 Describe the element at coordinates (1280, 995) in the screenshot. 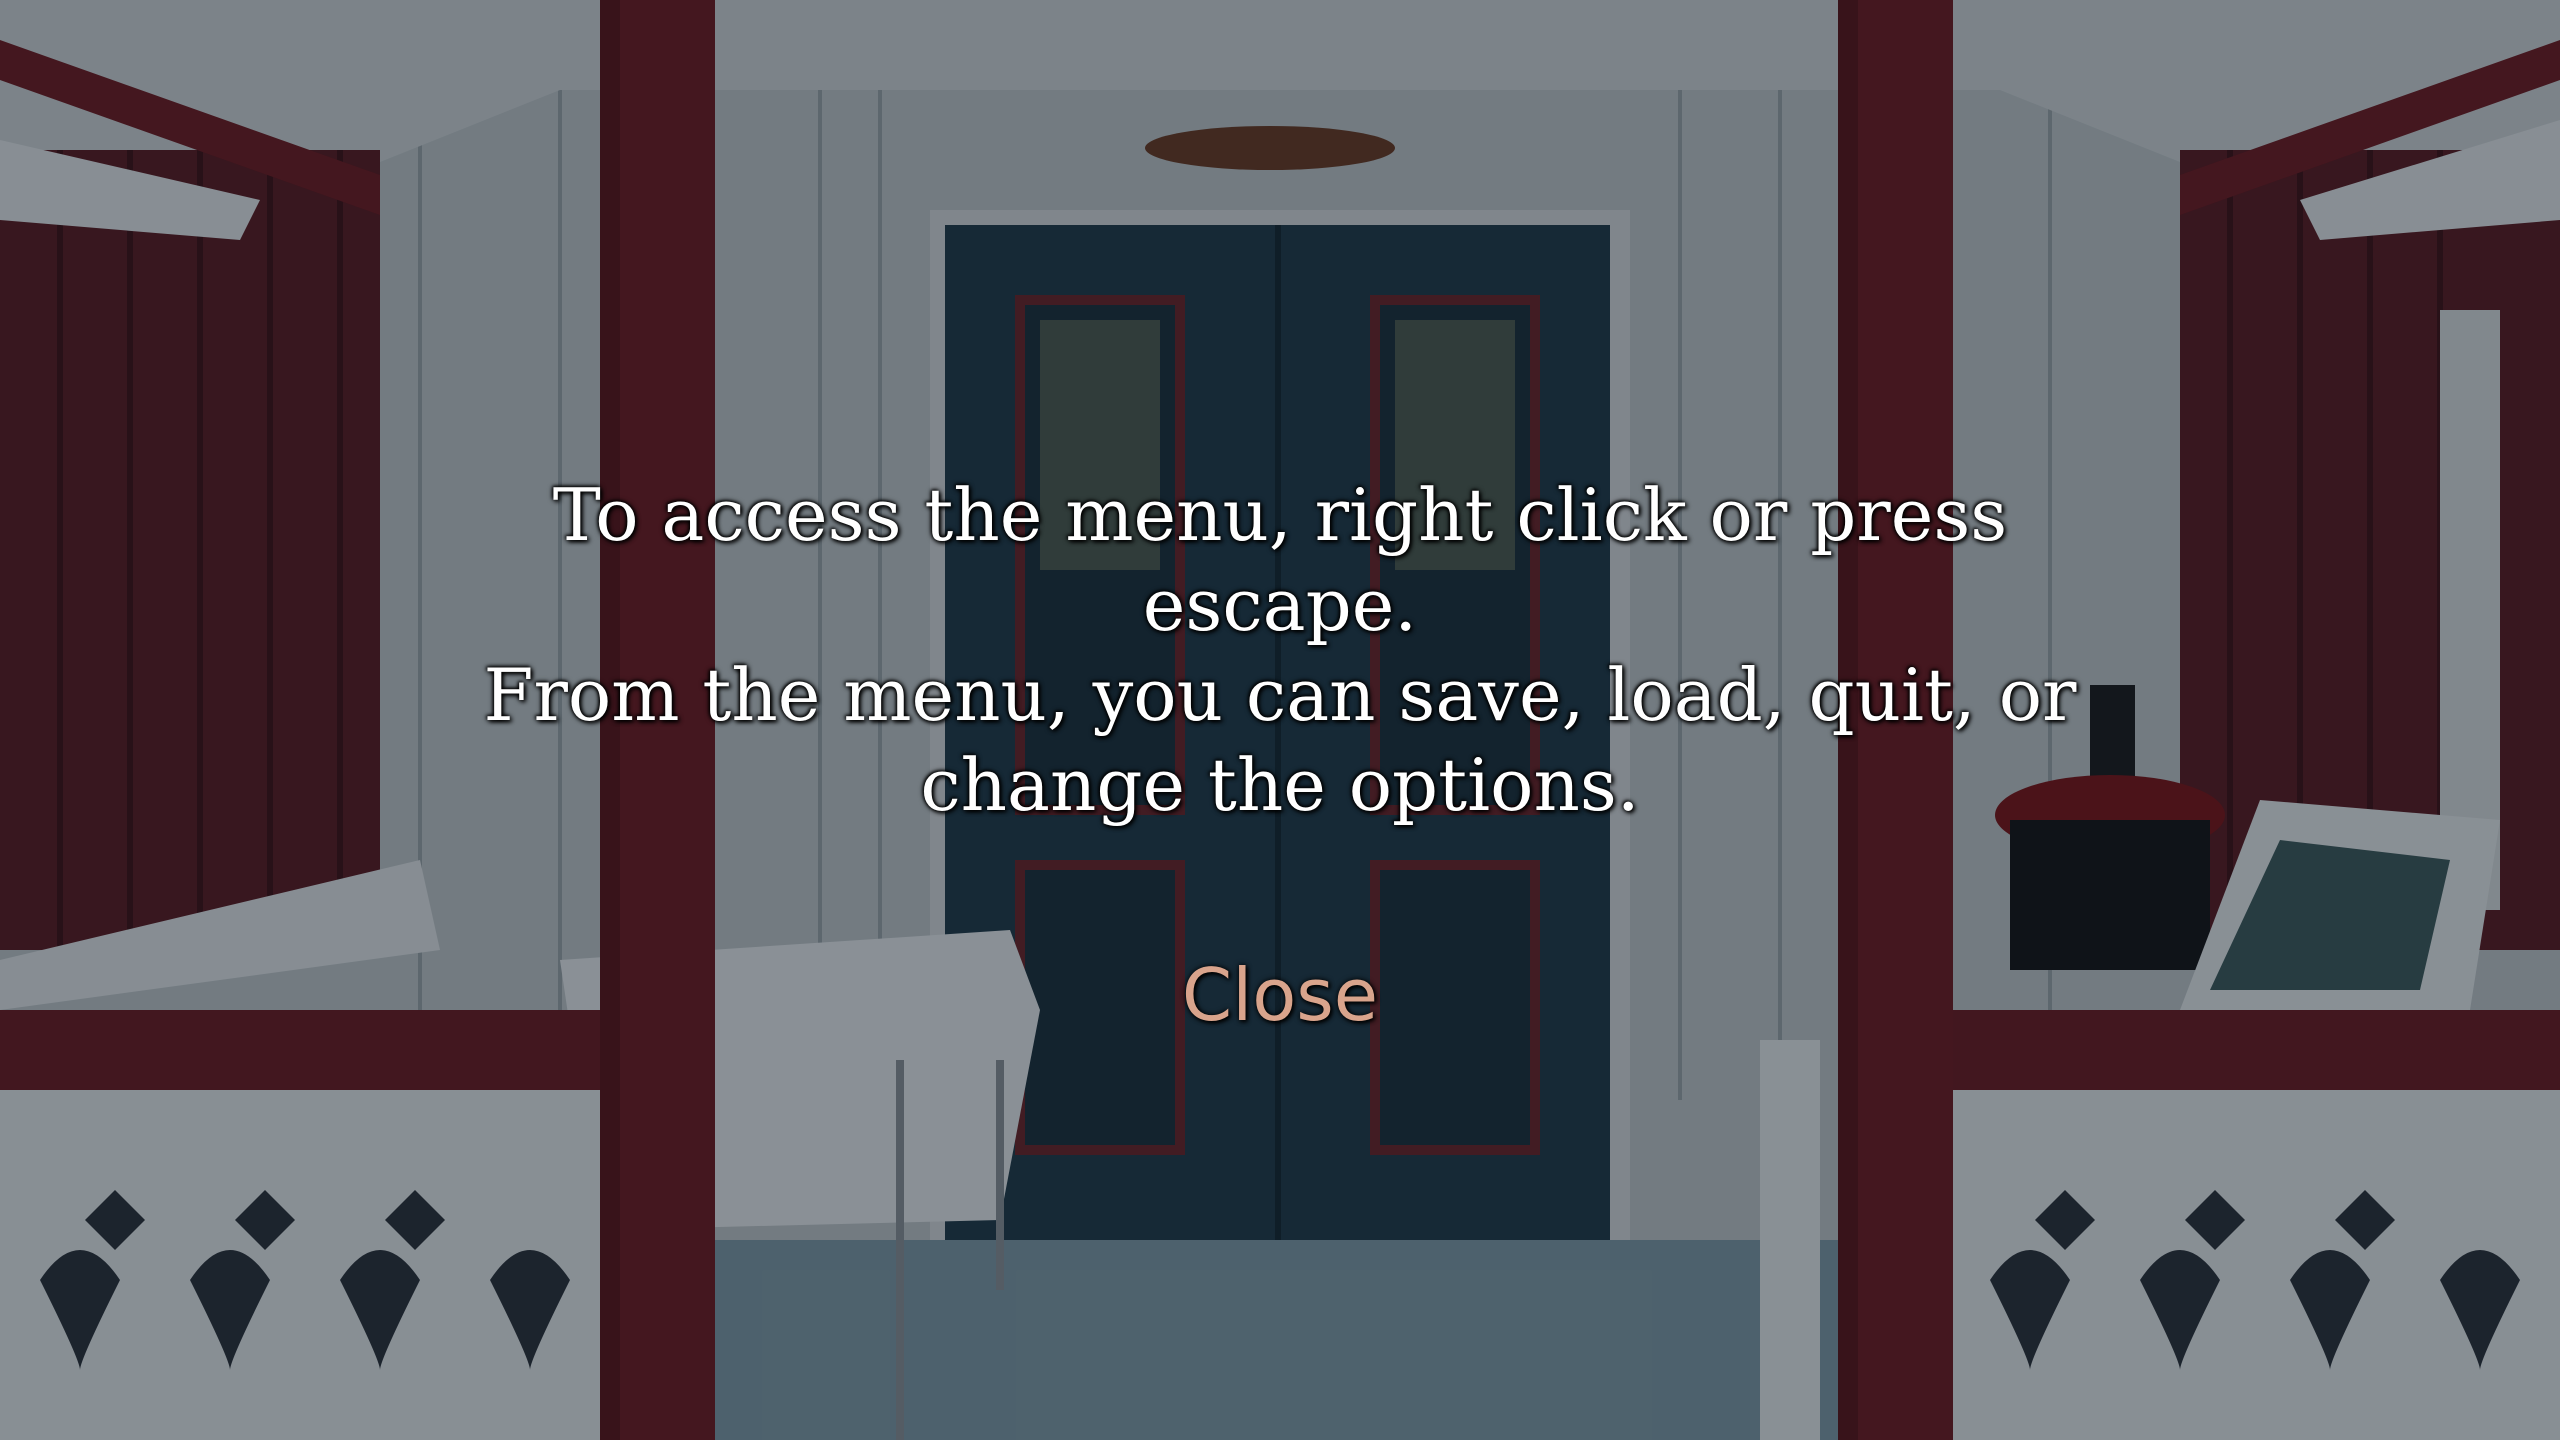

I see `close-button: Close` at that location.